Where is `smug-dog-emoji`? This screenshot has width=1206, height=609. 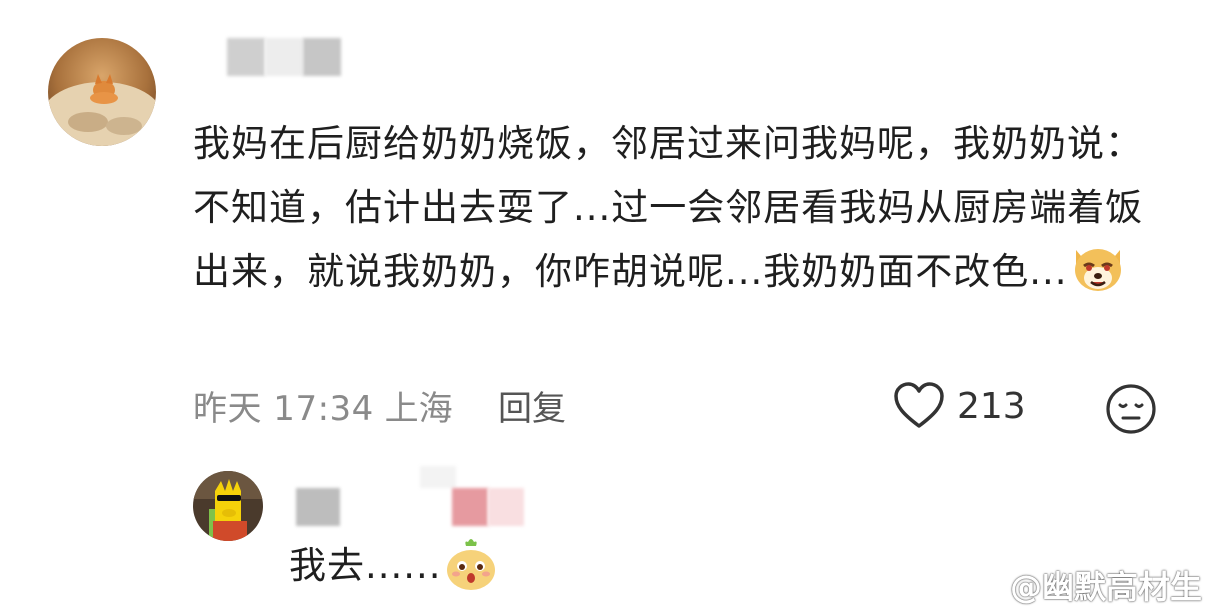
smug-dog-emoji is located at coordinates (1098, 268).